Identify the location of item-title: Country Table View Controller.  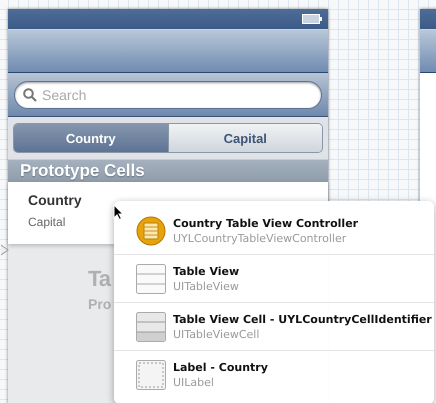
(265, 223).